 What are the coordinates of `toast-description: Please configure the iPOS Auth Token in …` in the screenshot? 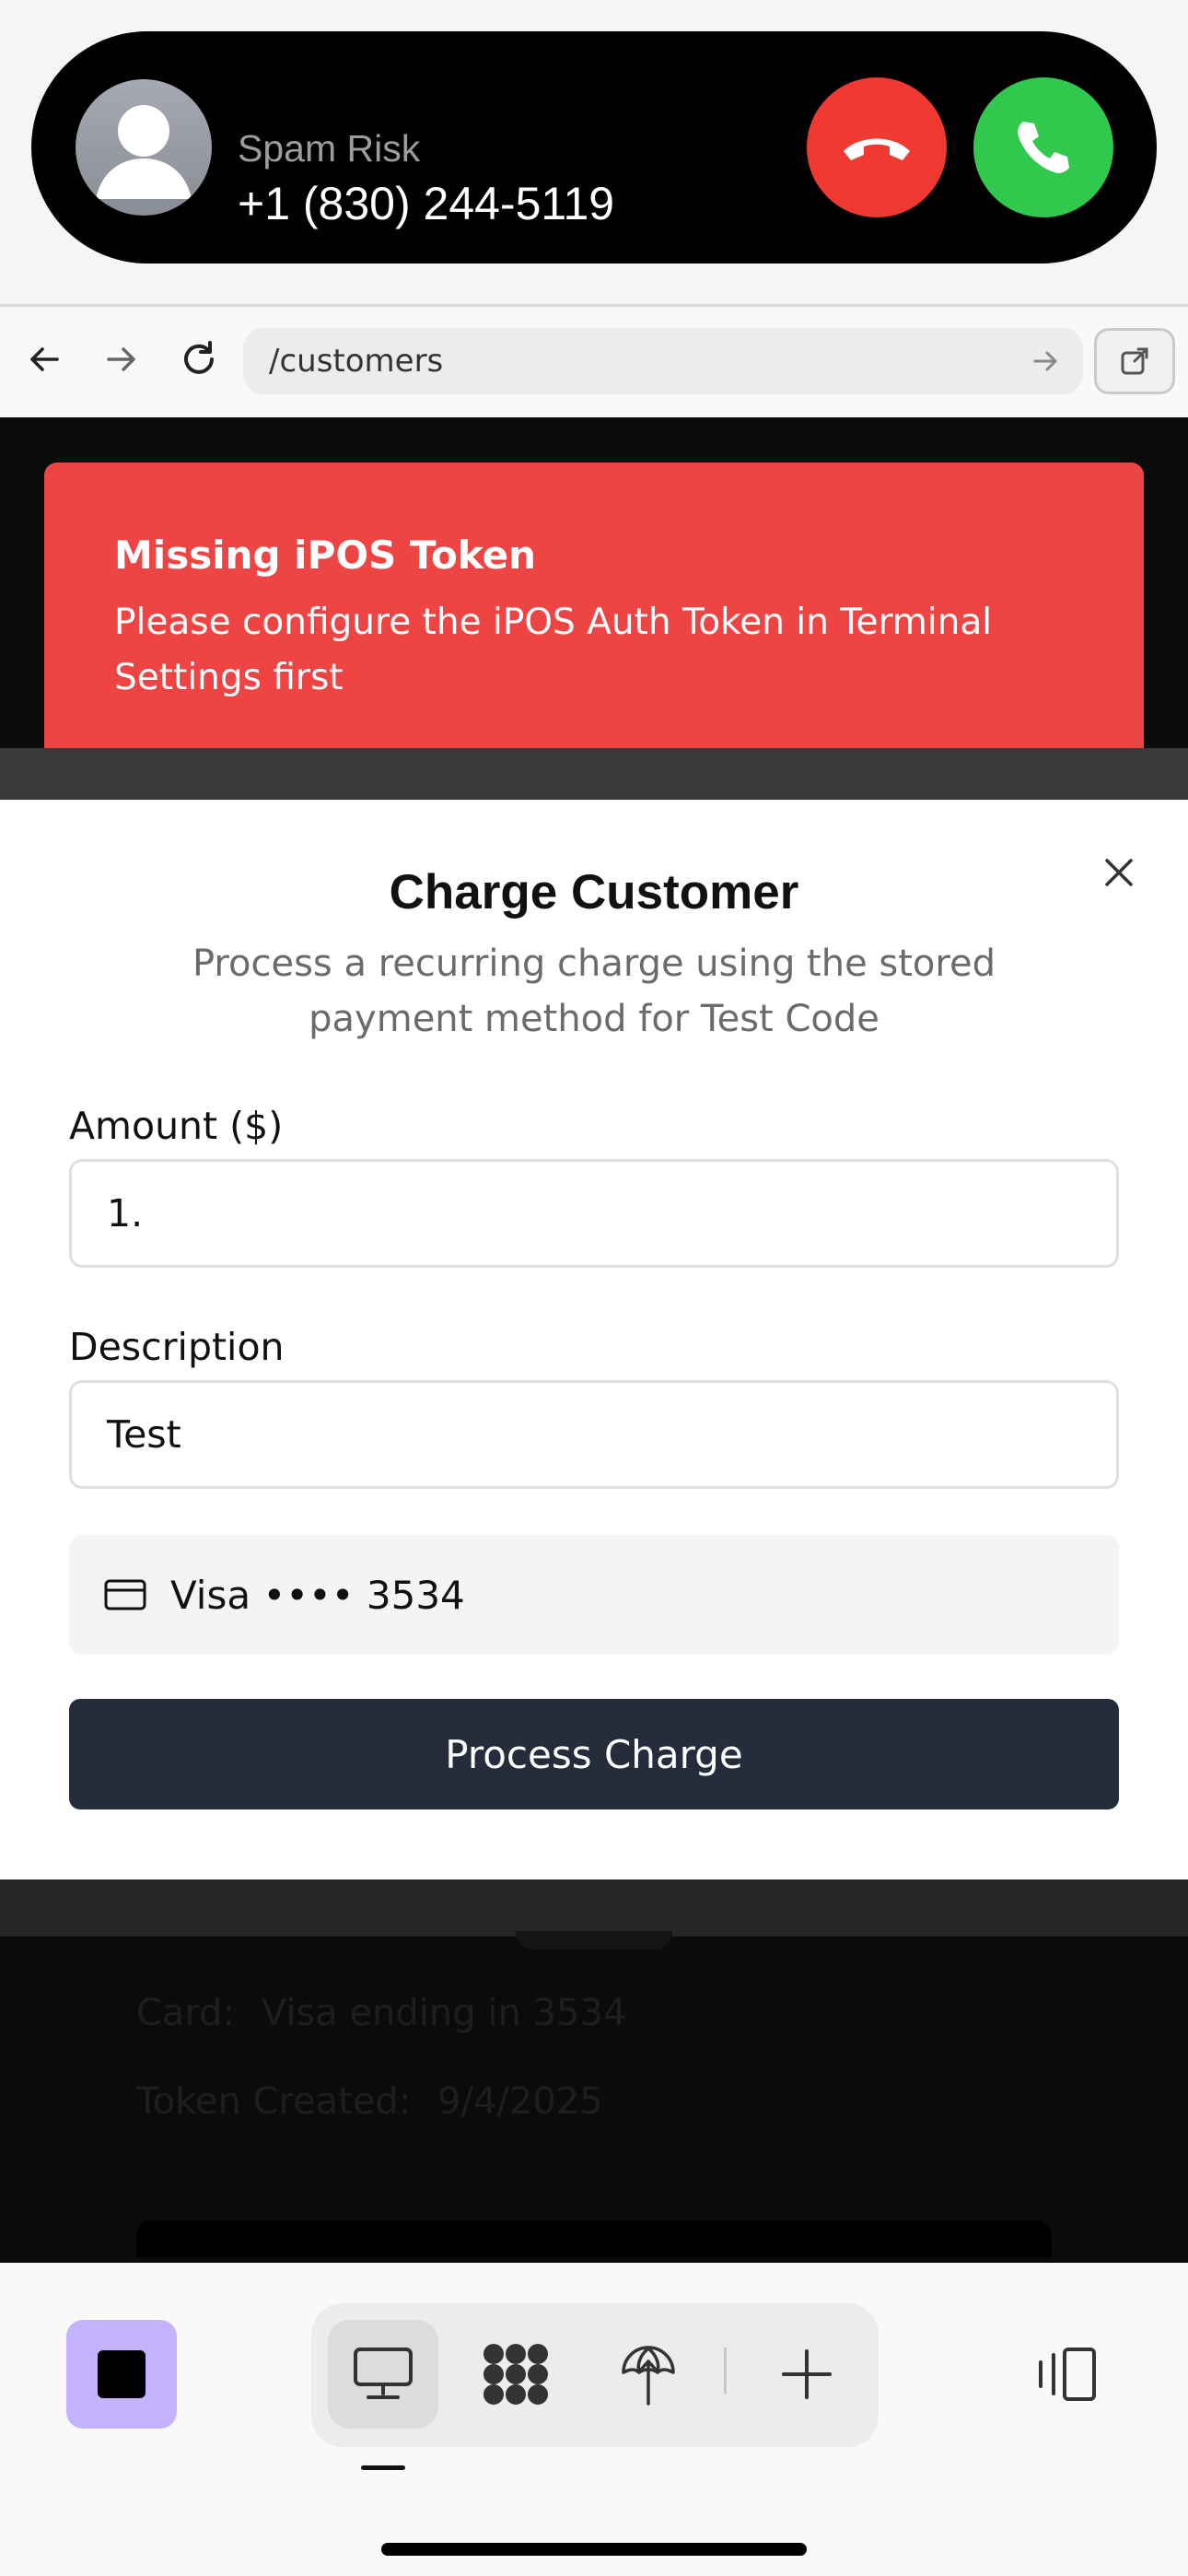 It's located at (553, 650).